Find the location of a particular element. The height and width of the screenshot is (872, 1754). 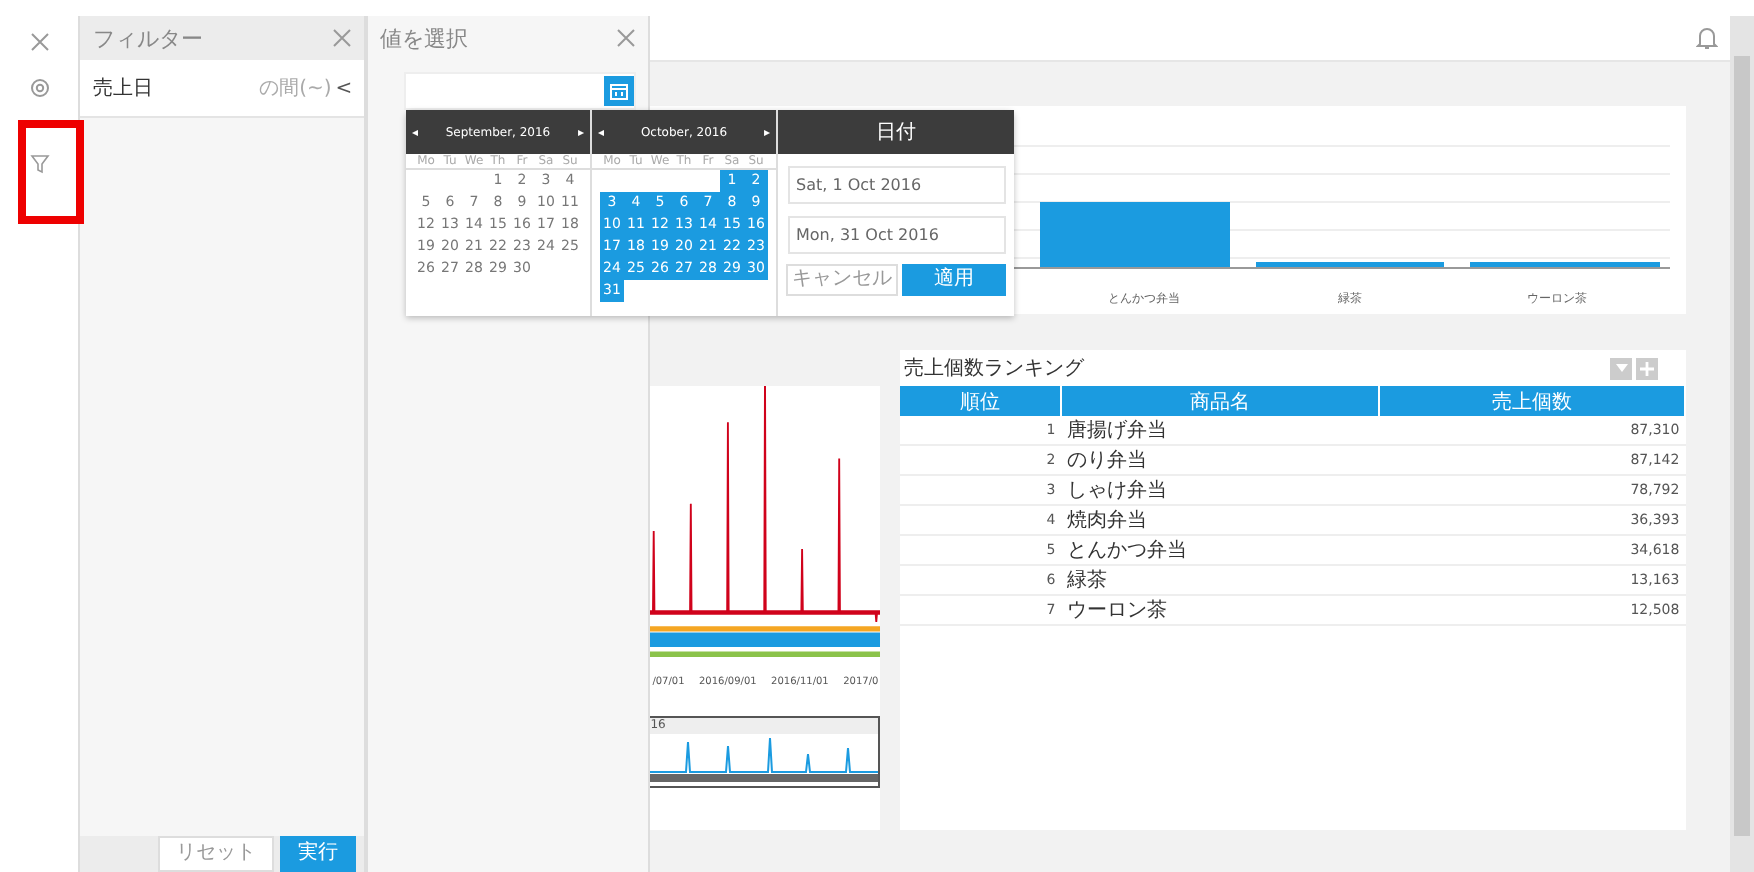

table-title: 売上個数ランキング is located at coordinates (994, 368).